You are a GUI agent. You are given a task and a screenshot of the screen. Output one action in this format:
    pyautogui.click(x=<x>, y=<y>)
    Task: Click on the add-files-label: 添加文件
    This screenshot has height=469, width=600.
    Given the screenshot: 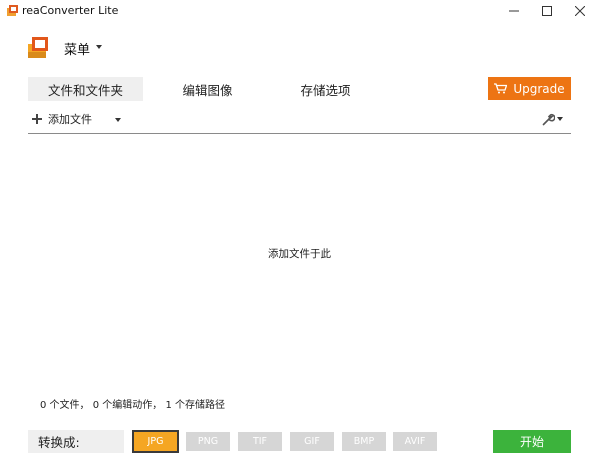 What is the action you would take?
    pyautogui.click(x=70, y=119)
    